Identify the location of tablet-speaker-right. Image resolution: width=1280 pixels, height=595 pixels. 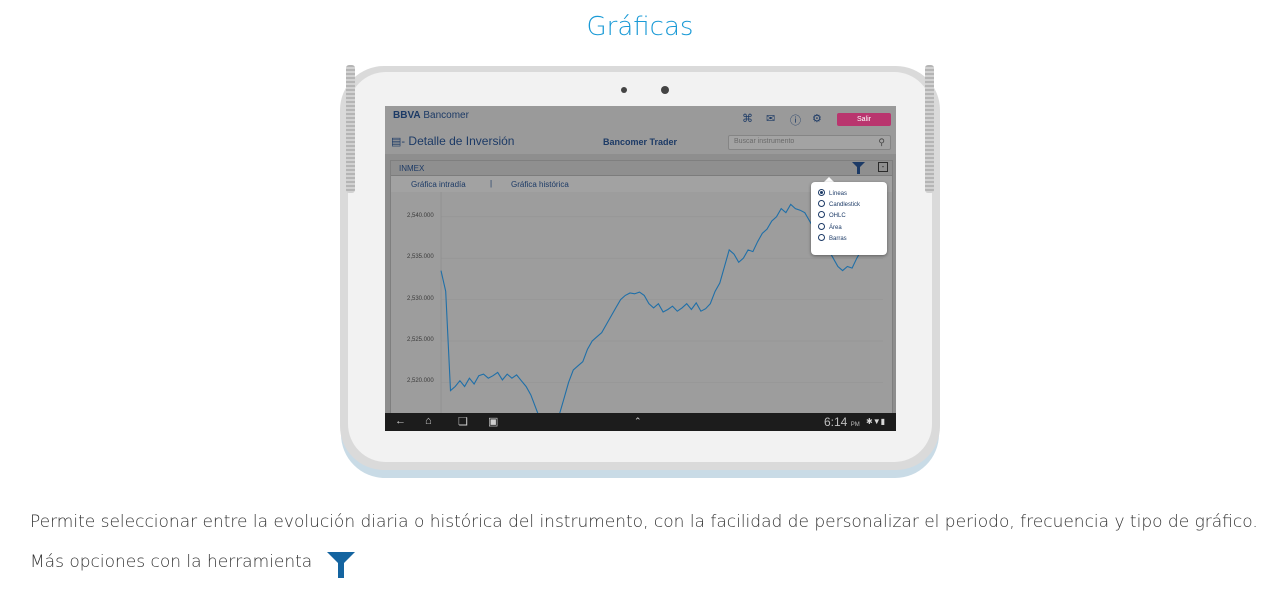
(929, 129).